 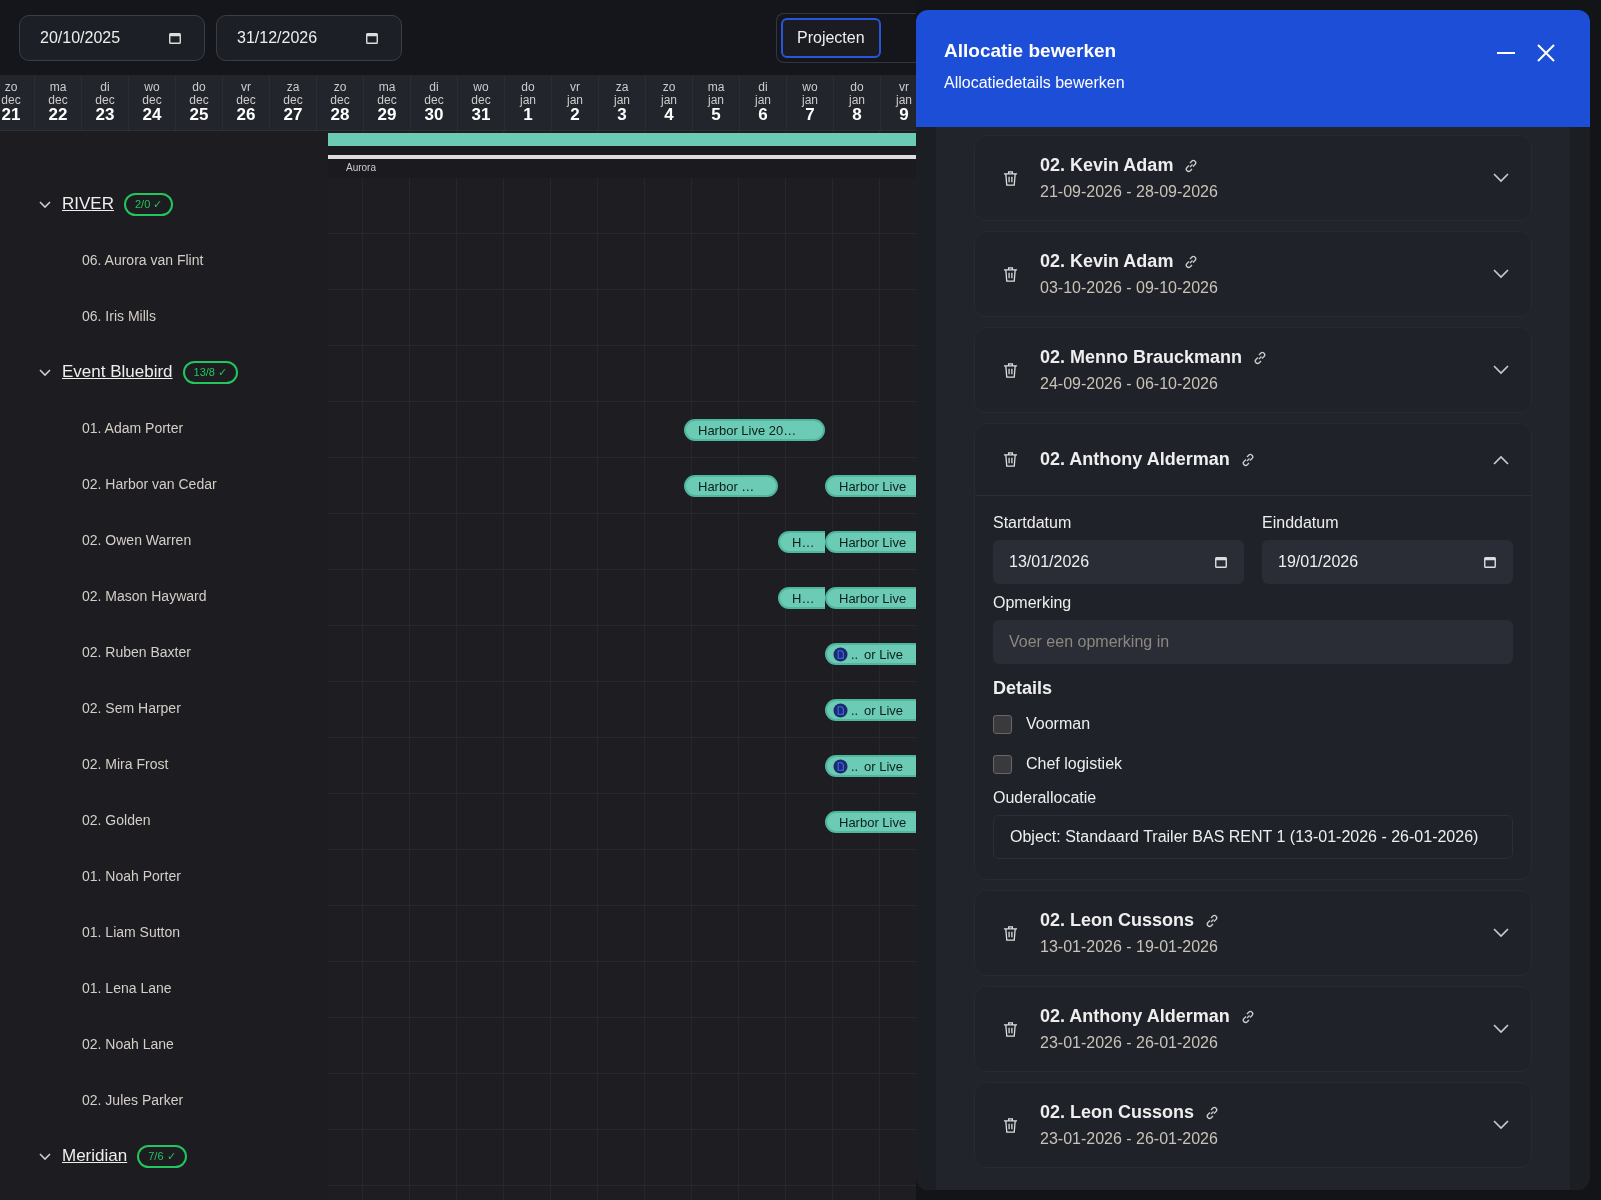 What do you see at coordinates (1023, 688) in the screenshot?
I see `section-heading: Details` at bounding box center [1023, 688].